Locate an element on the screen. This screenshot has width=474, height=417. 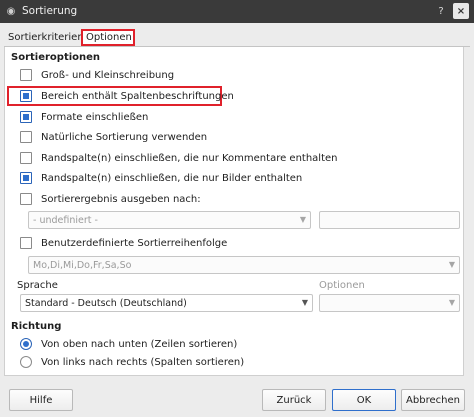
option-natural-sort: Natürliche Sortierung verwenden is located at coordinates (113, 137).